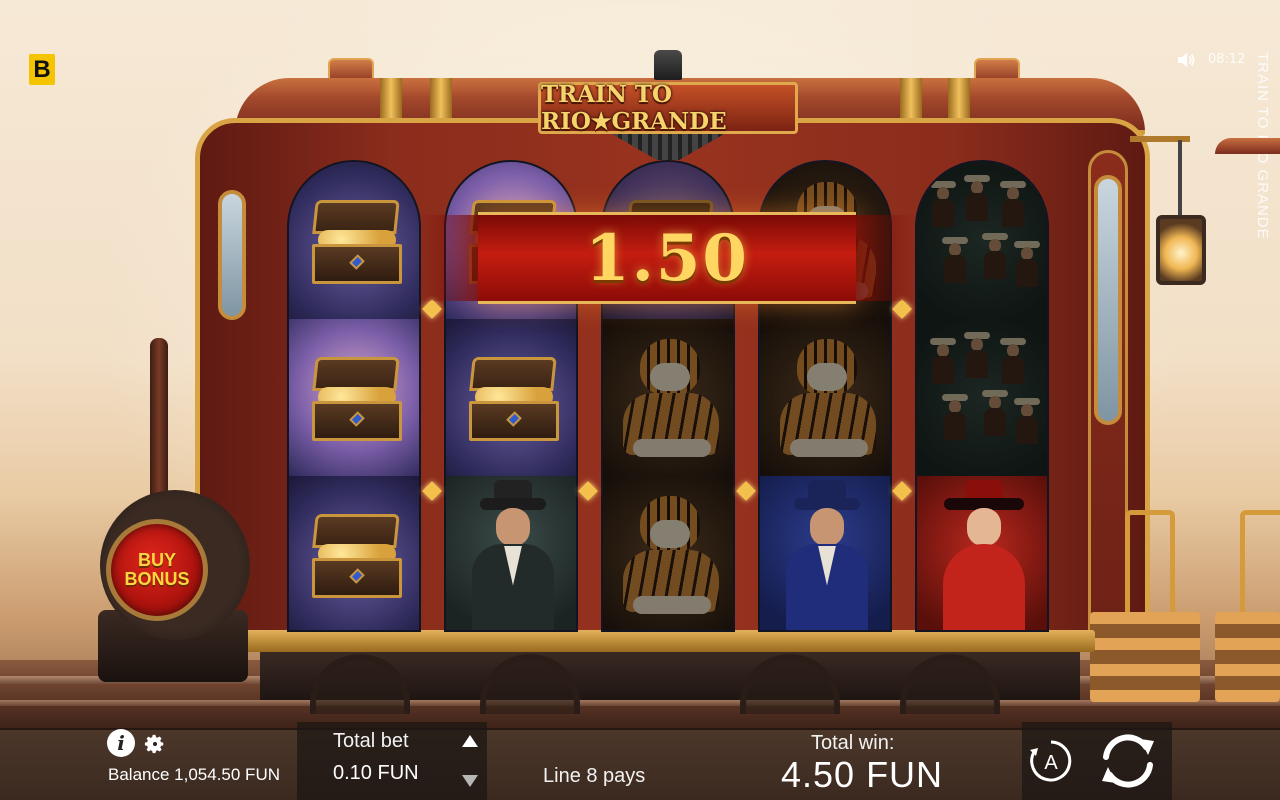 Image resolution: width=1280 pixels, height=800 pixels. Describe the element at coordinates (157, 579) in the screenshot. I see `buy-bonus-label-line2: BONUS` at that location.